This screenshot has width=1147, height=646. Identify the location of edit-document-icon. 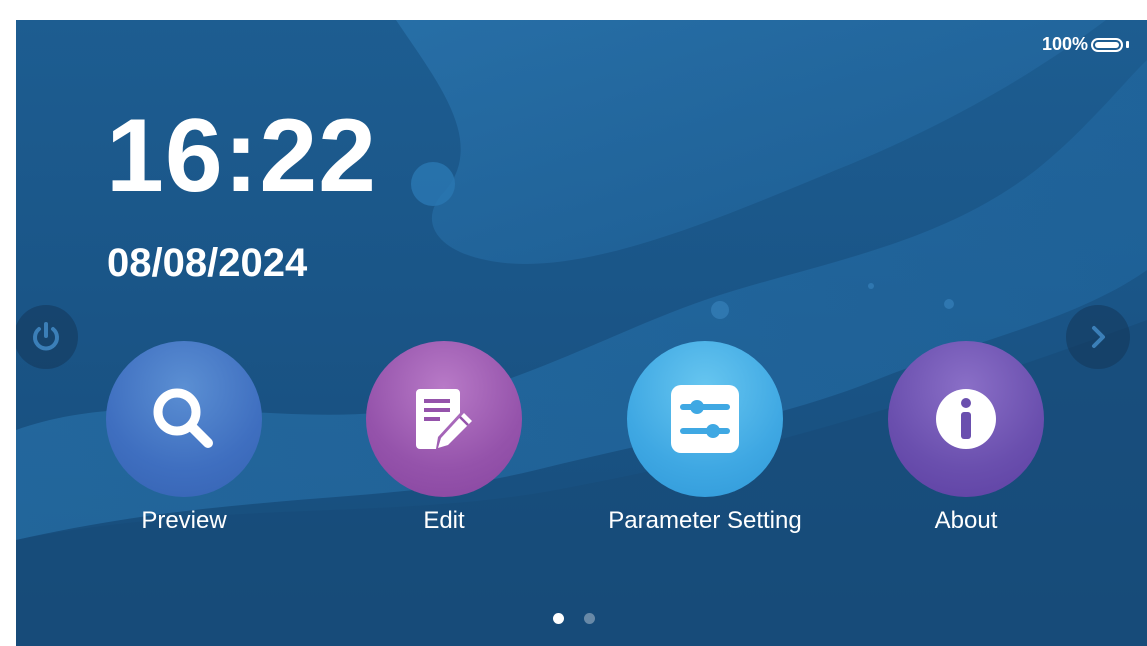
(444, 419).